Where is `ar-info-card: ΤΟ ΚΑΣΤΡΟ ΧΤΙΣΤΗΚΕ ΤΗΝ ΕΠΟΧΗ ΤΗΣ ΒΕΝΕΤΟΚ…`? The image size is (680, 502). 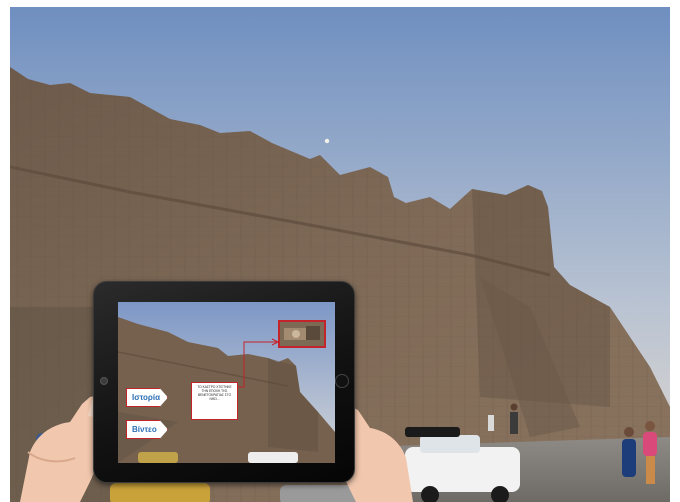 ar-info-card: ΤΟ ΚΑΣΤΡΟ ΧΤΙΣΤΗΚΕ ΤΗΝ ΕΠΟΧΗ ΤΗΣ ΒΕΝΕΤΟΚ… is located at coordinates (214, 401).